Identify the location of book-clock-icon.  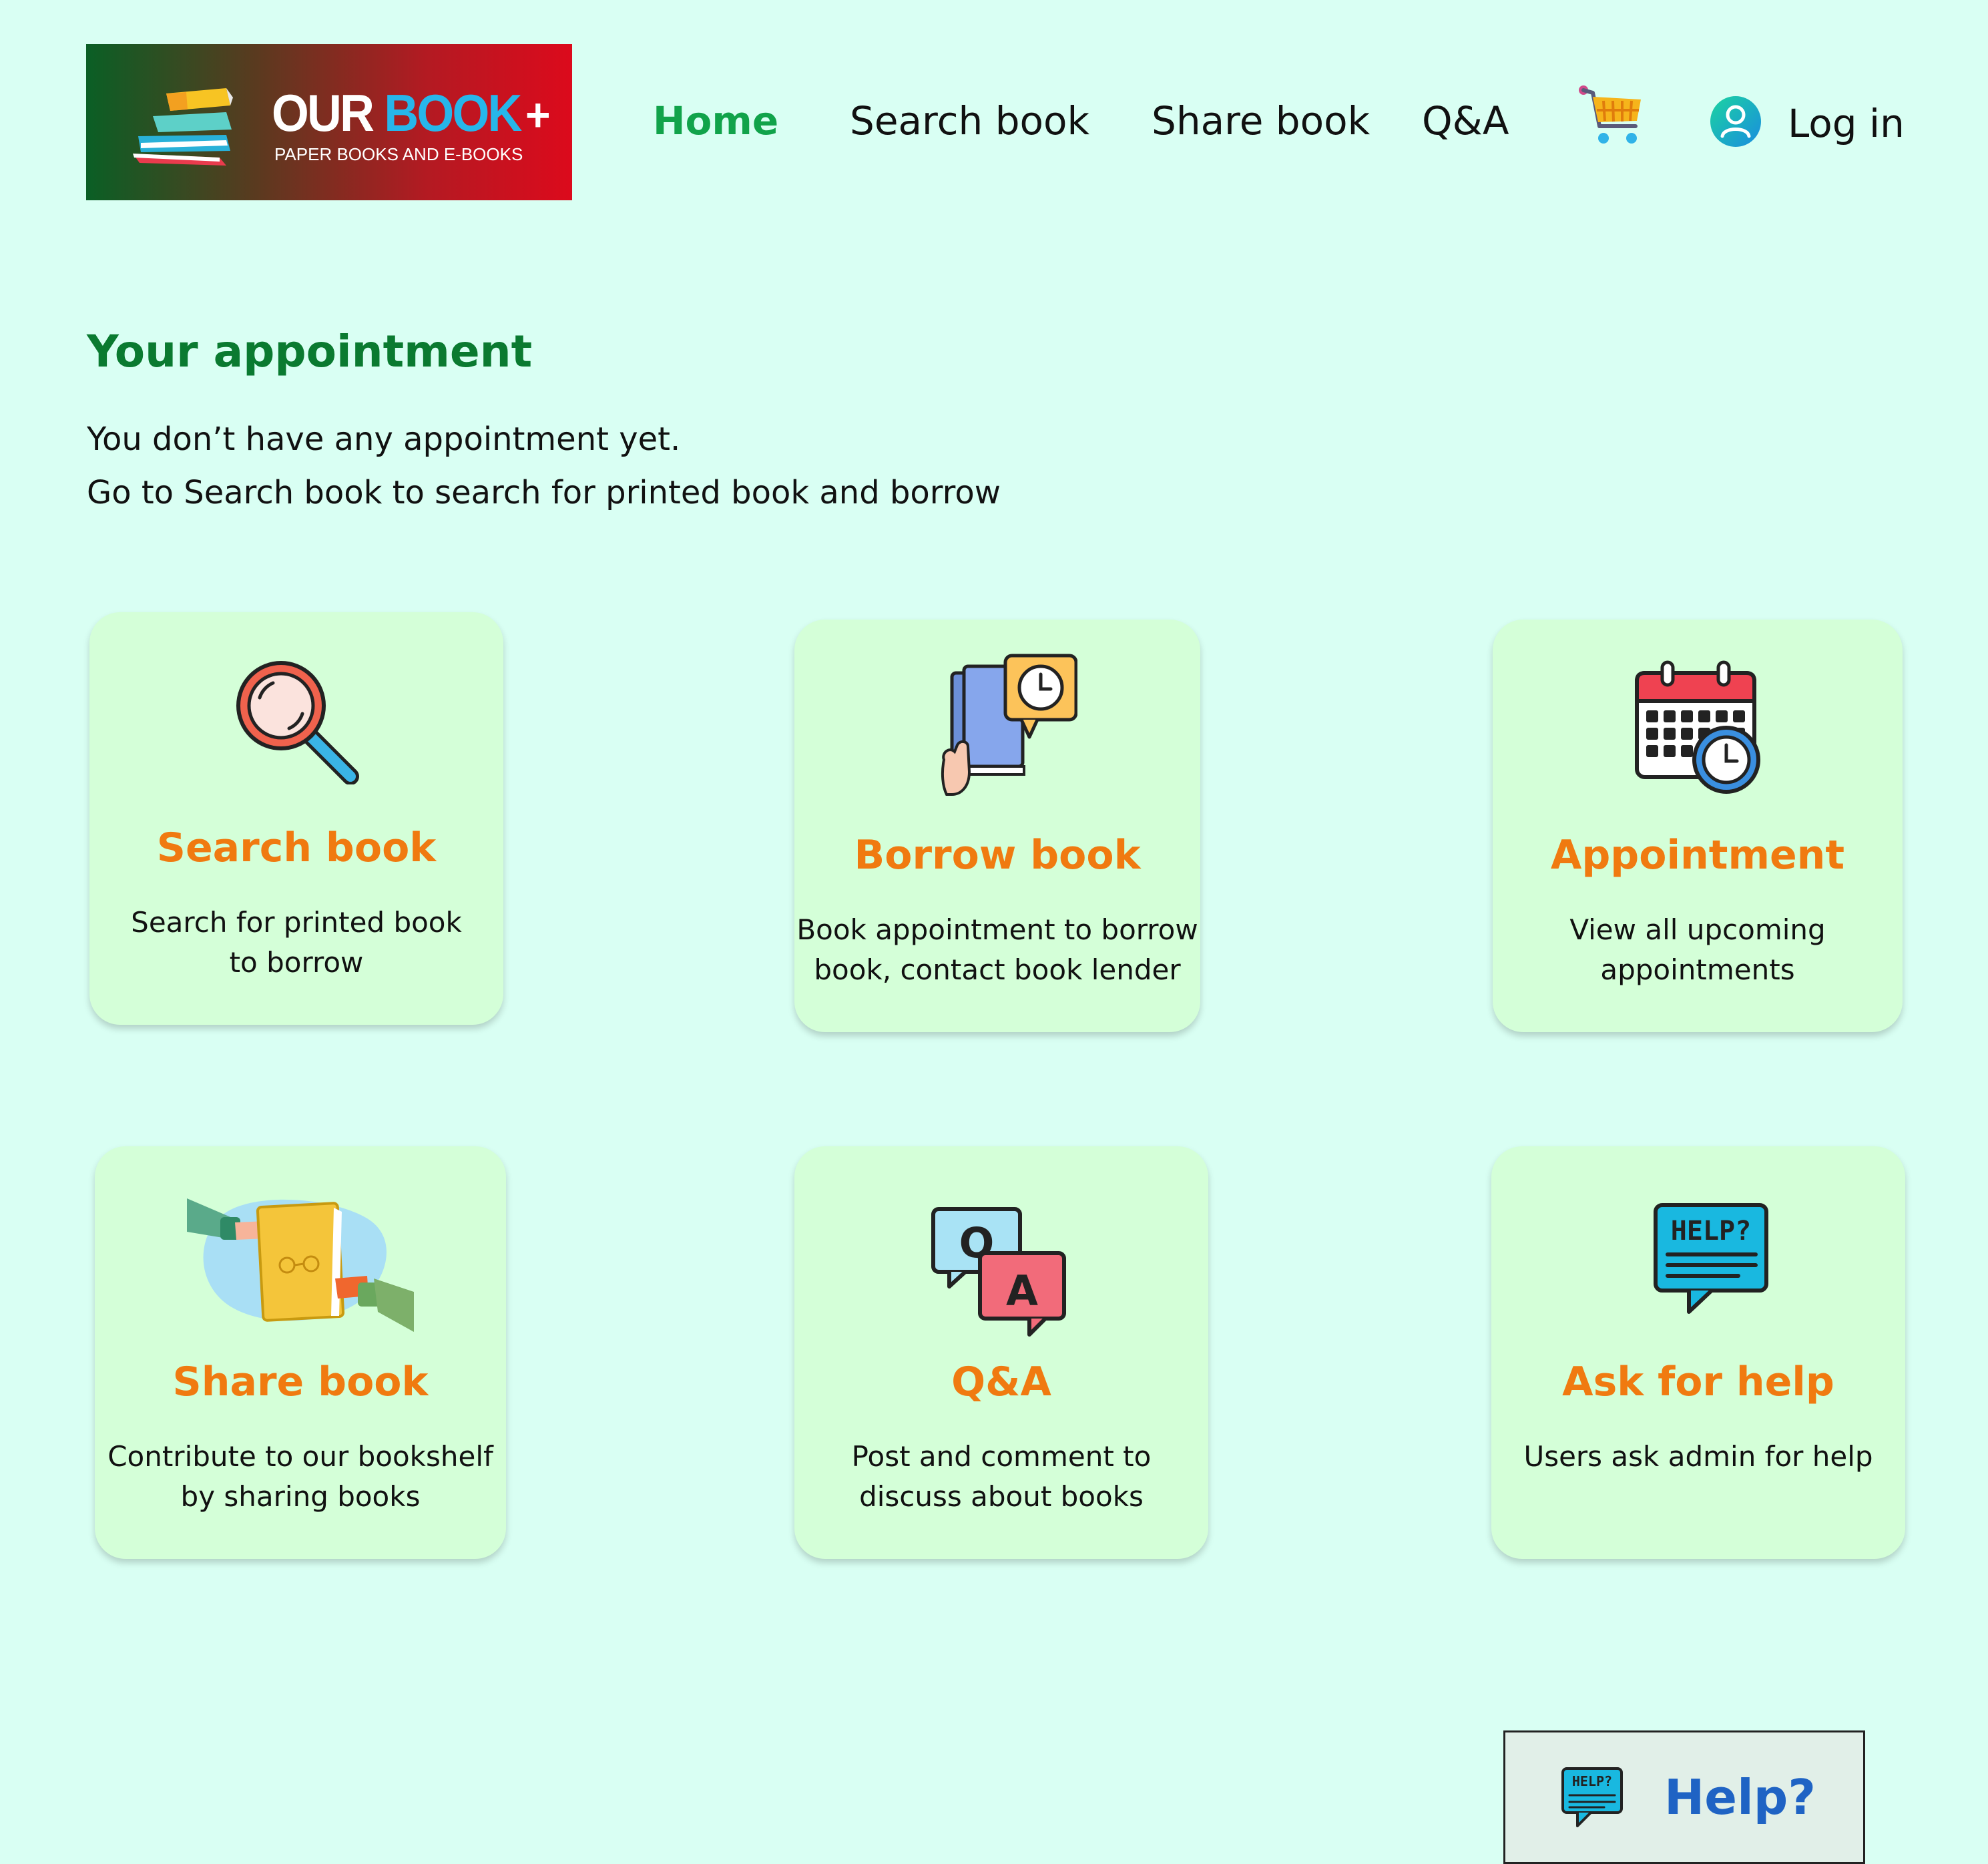
(1009, 725).